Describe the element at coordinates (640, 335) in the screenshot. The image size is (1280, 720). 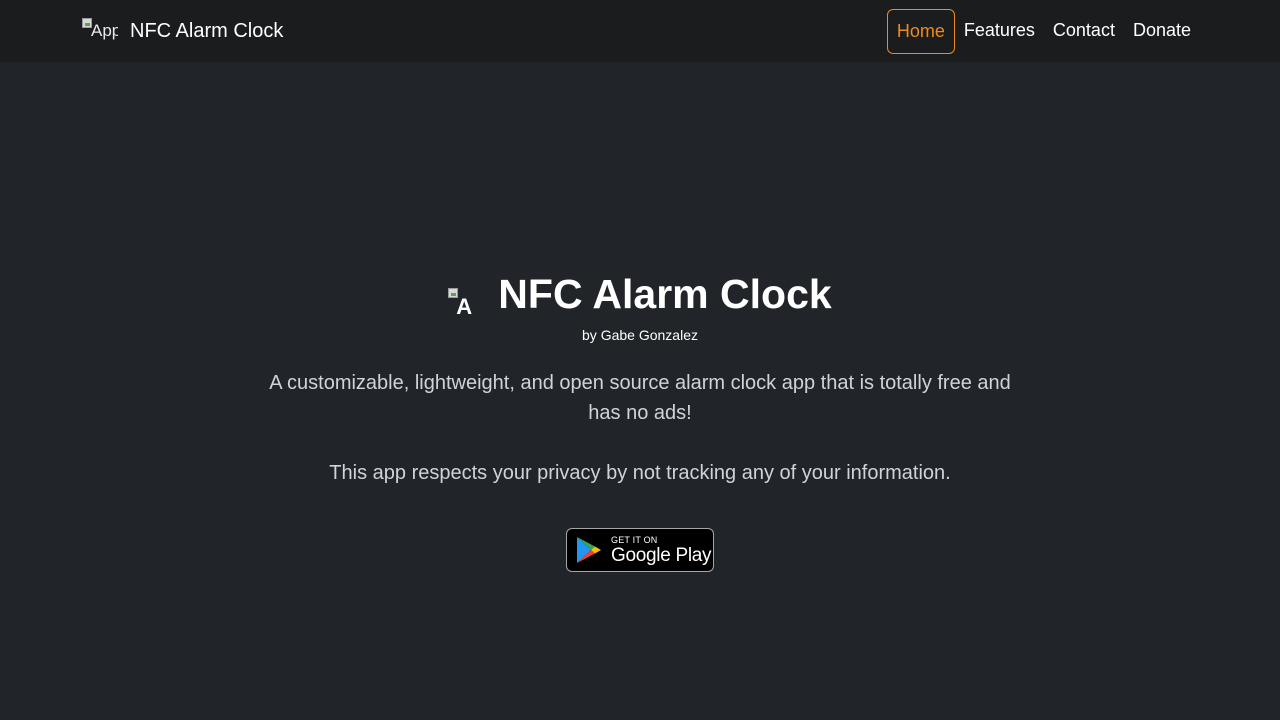
I see `author-byline: by Gabe Gonzalez` at that location.